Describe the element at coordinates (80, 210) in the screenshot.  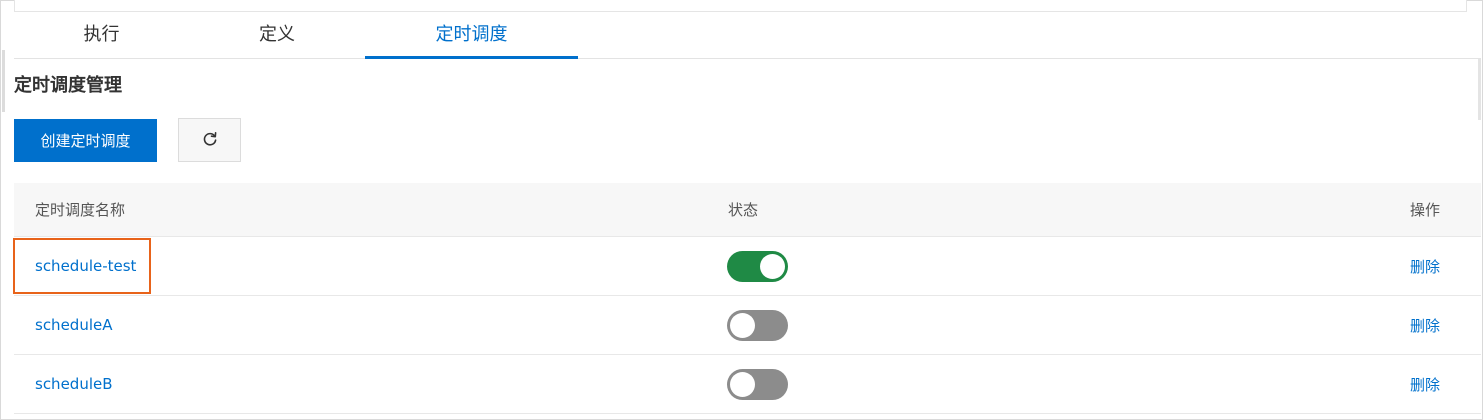
I see `header-name: 定时调度名称` at that location.